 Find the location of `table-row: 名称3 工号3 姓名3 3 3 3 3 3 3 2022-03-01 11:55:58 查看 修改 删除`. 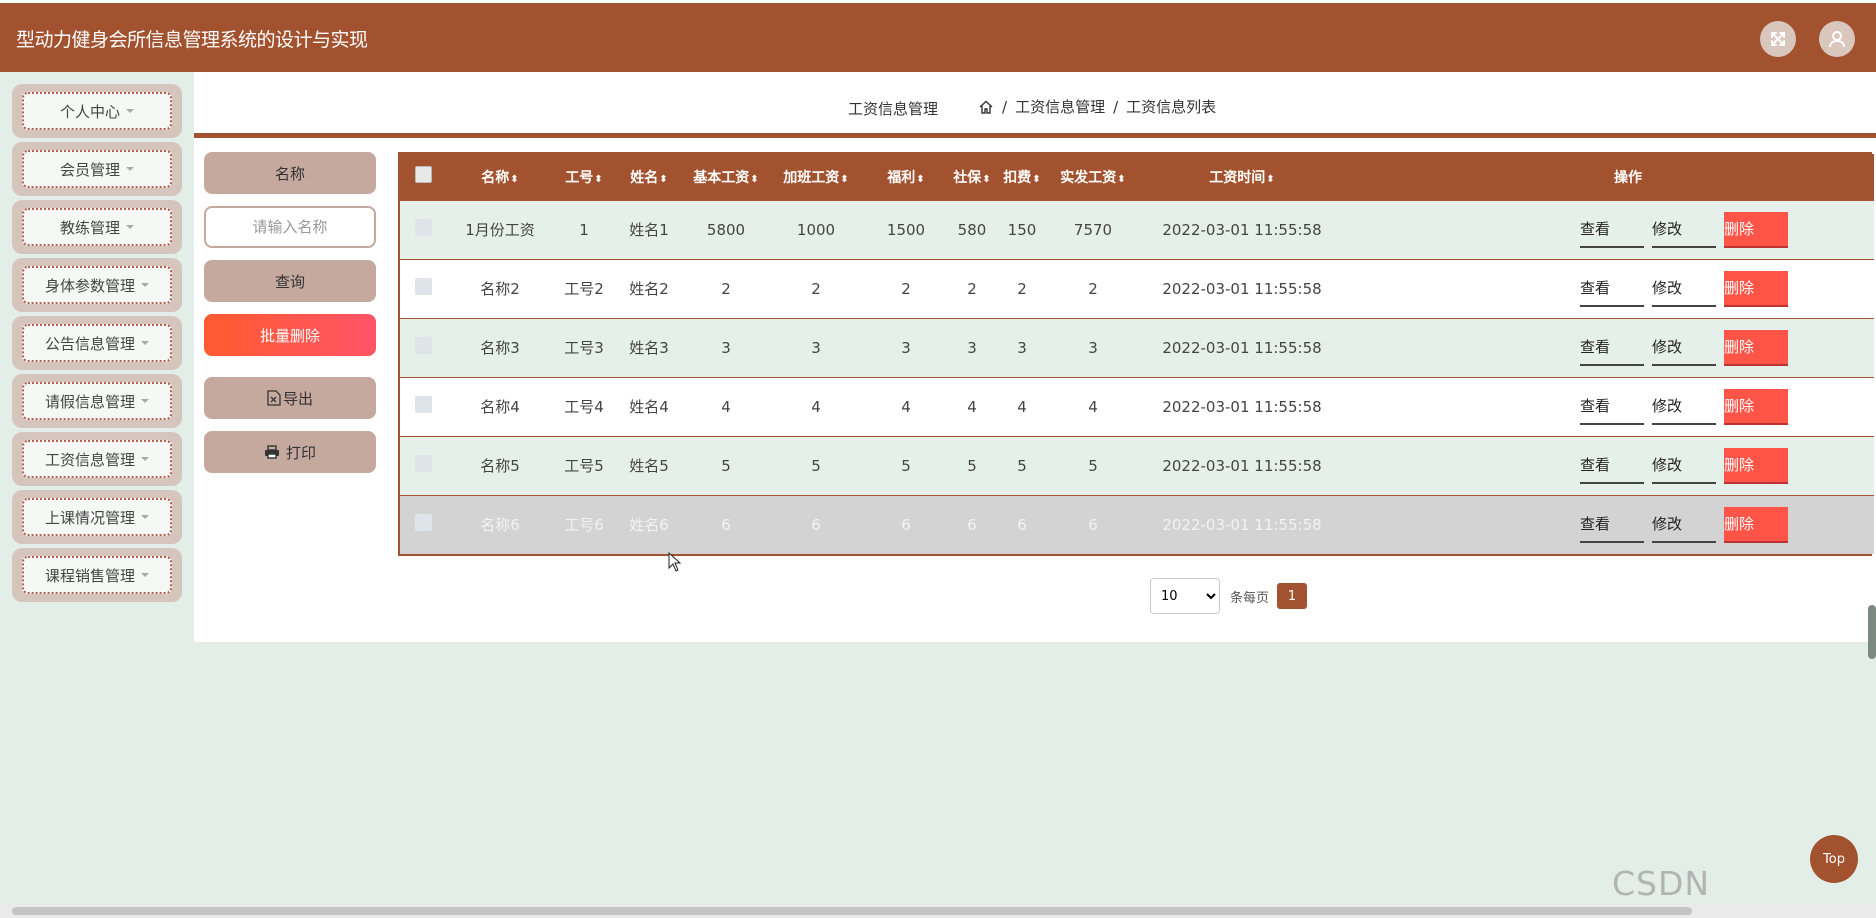

table-row: 名称3 工号3 姓名3 3 3 3 3 3 3 2022-03-01 11:55:58 查看 修改 删除 is located at coordinates (1137, 347).